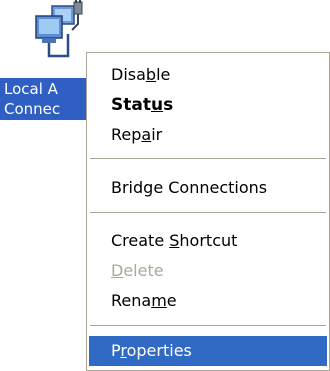 Image resolution: width=330 pixels, height=371 pixels. What do you see at coordinates (143, 270) in the screenshot?
I see `menu-label-part: elete` at bounding box center [143, 270].